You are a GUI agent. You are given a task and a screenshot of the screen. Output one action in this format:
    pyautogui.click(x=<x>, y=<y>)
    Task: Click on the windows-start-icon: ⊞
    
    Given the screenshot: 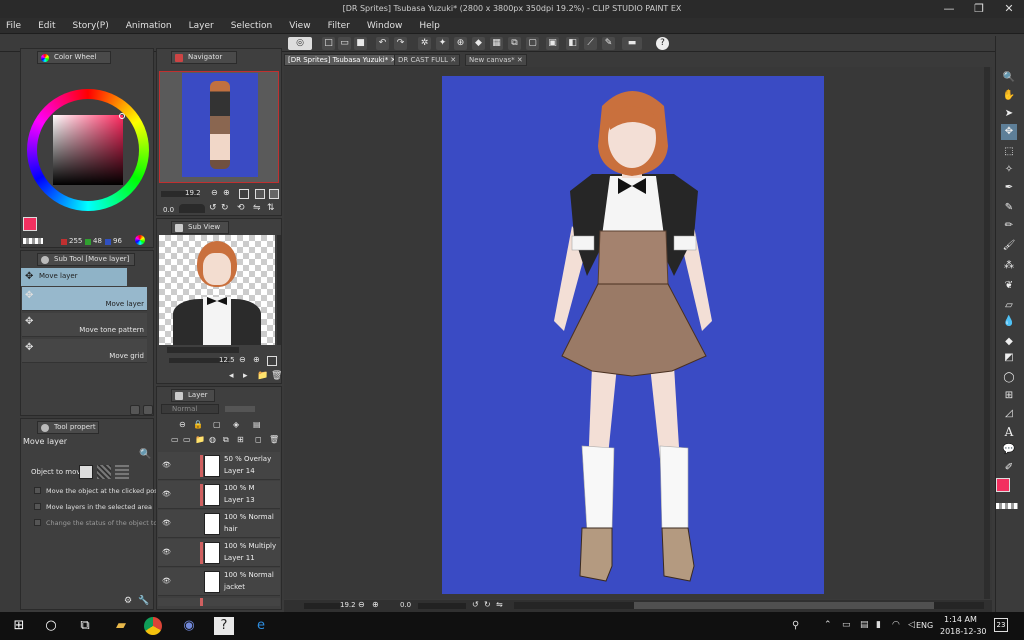 What is the action you would take?
    pyautogui.click(x=19, y=626)
    